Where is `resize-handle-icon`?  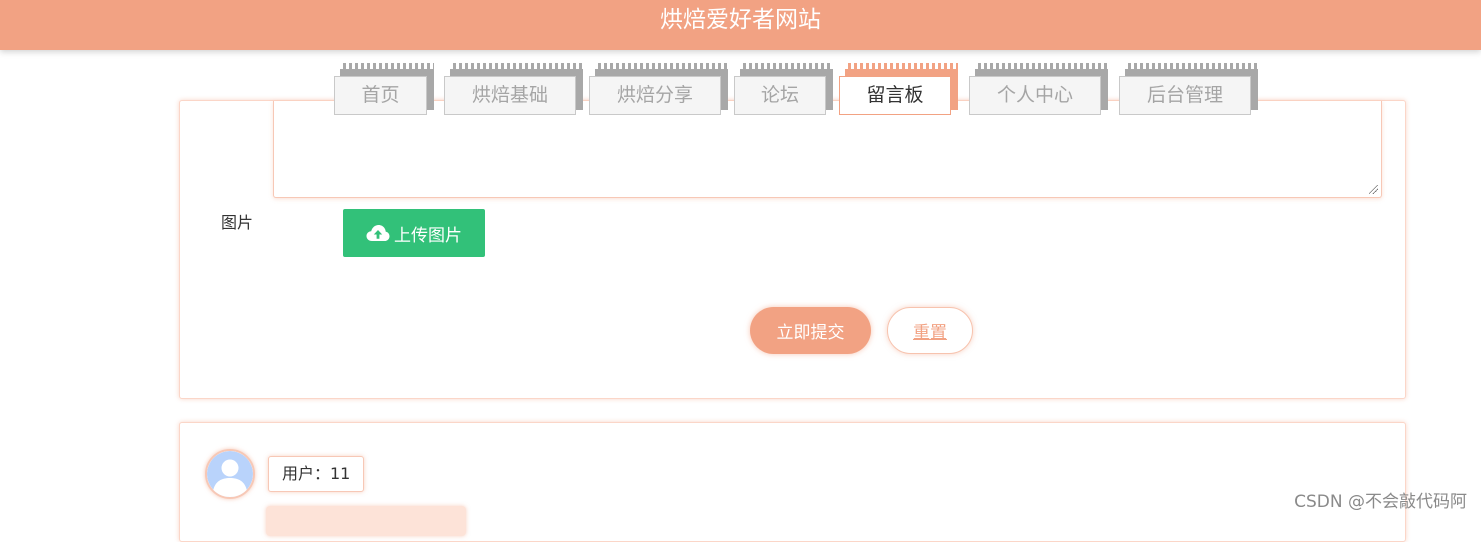 resize-handle-icon is located at coordinates (1373, 189).